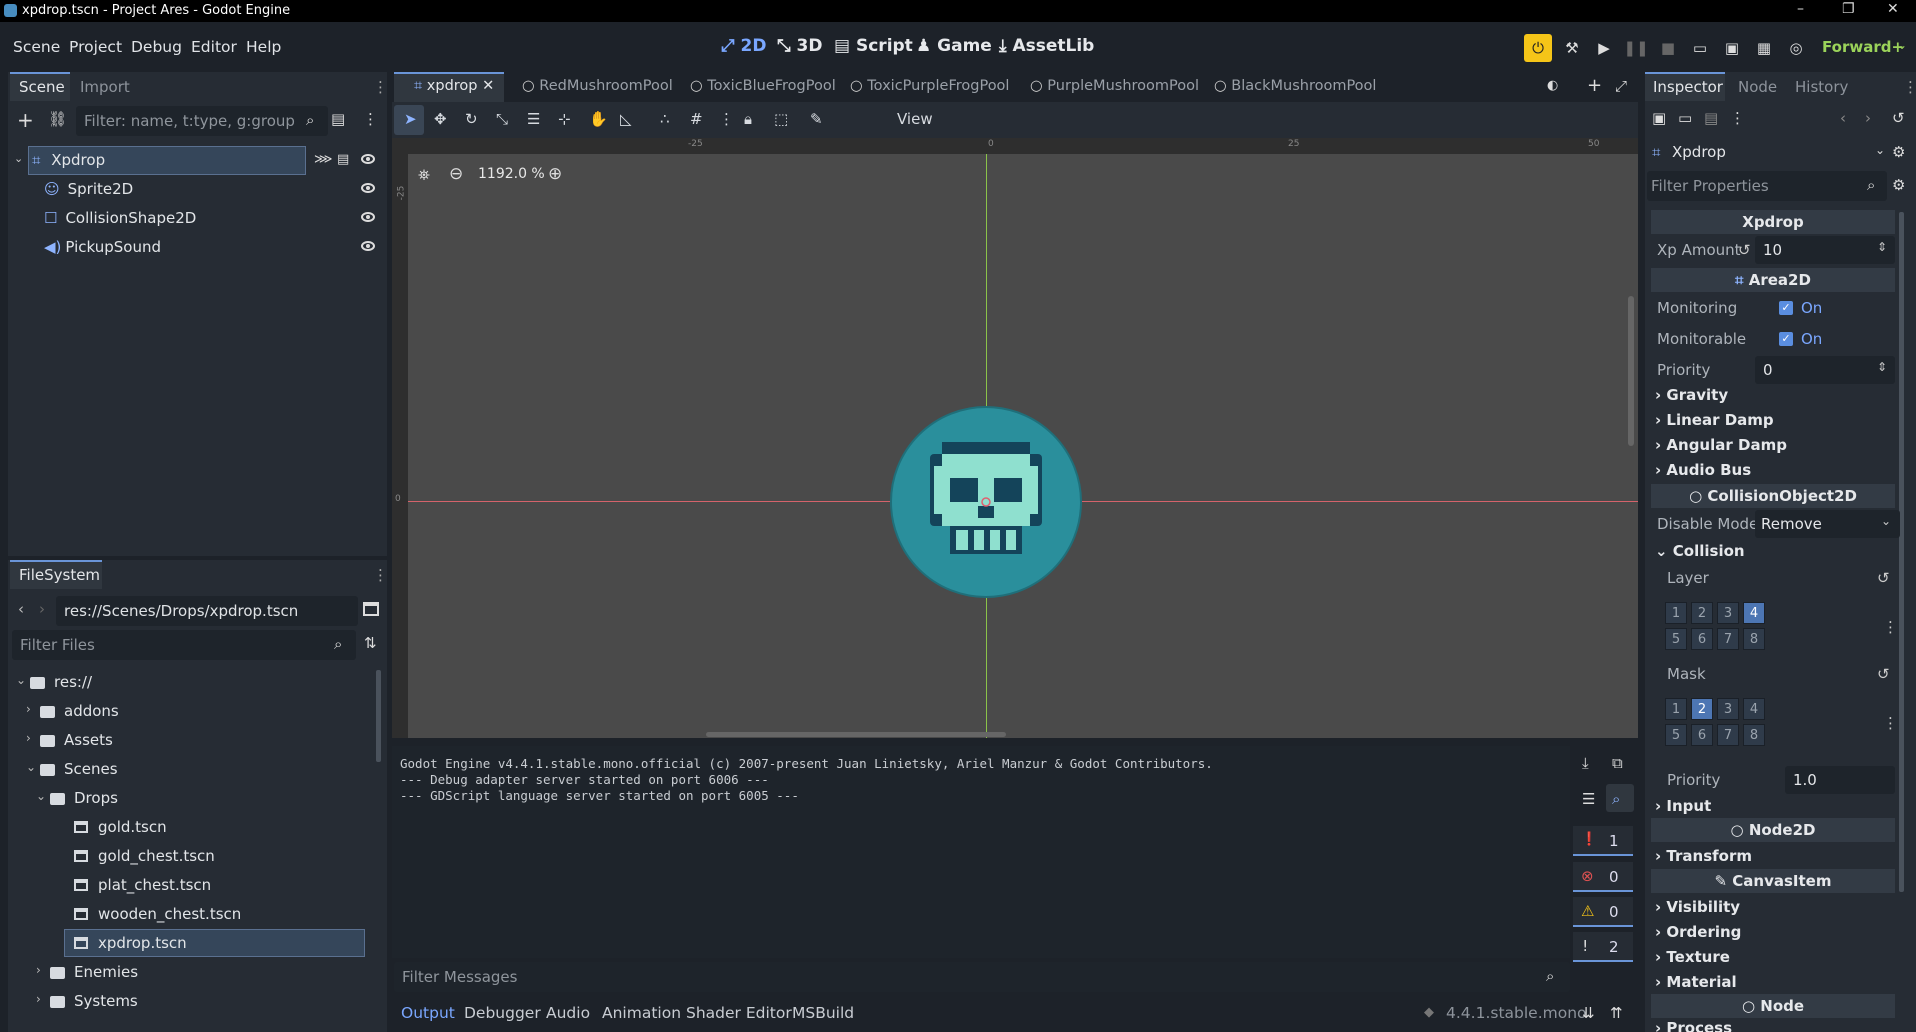  Describe the element at coordinates (1721, 445) in the screenshot. I see `group-angular-damp: › Angular Damp` at that location.